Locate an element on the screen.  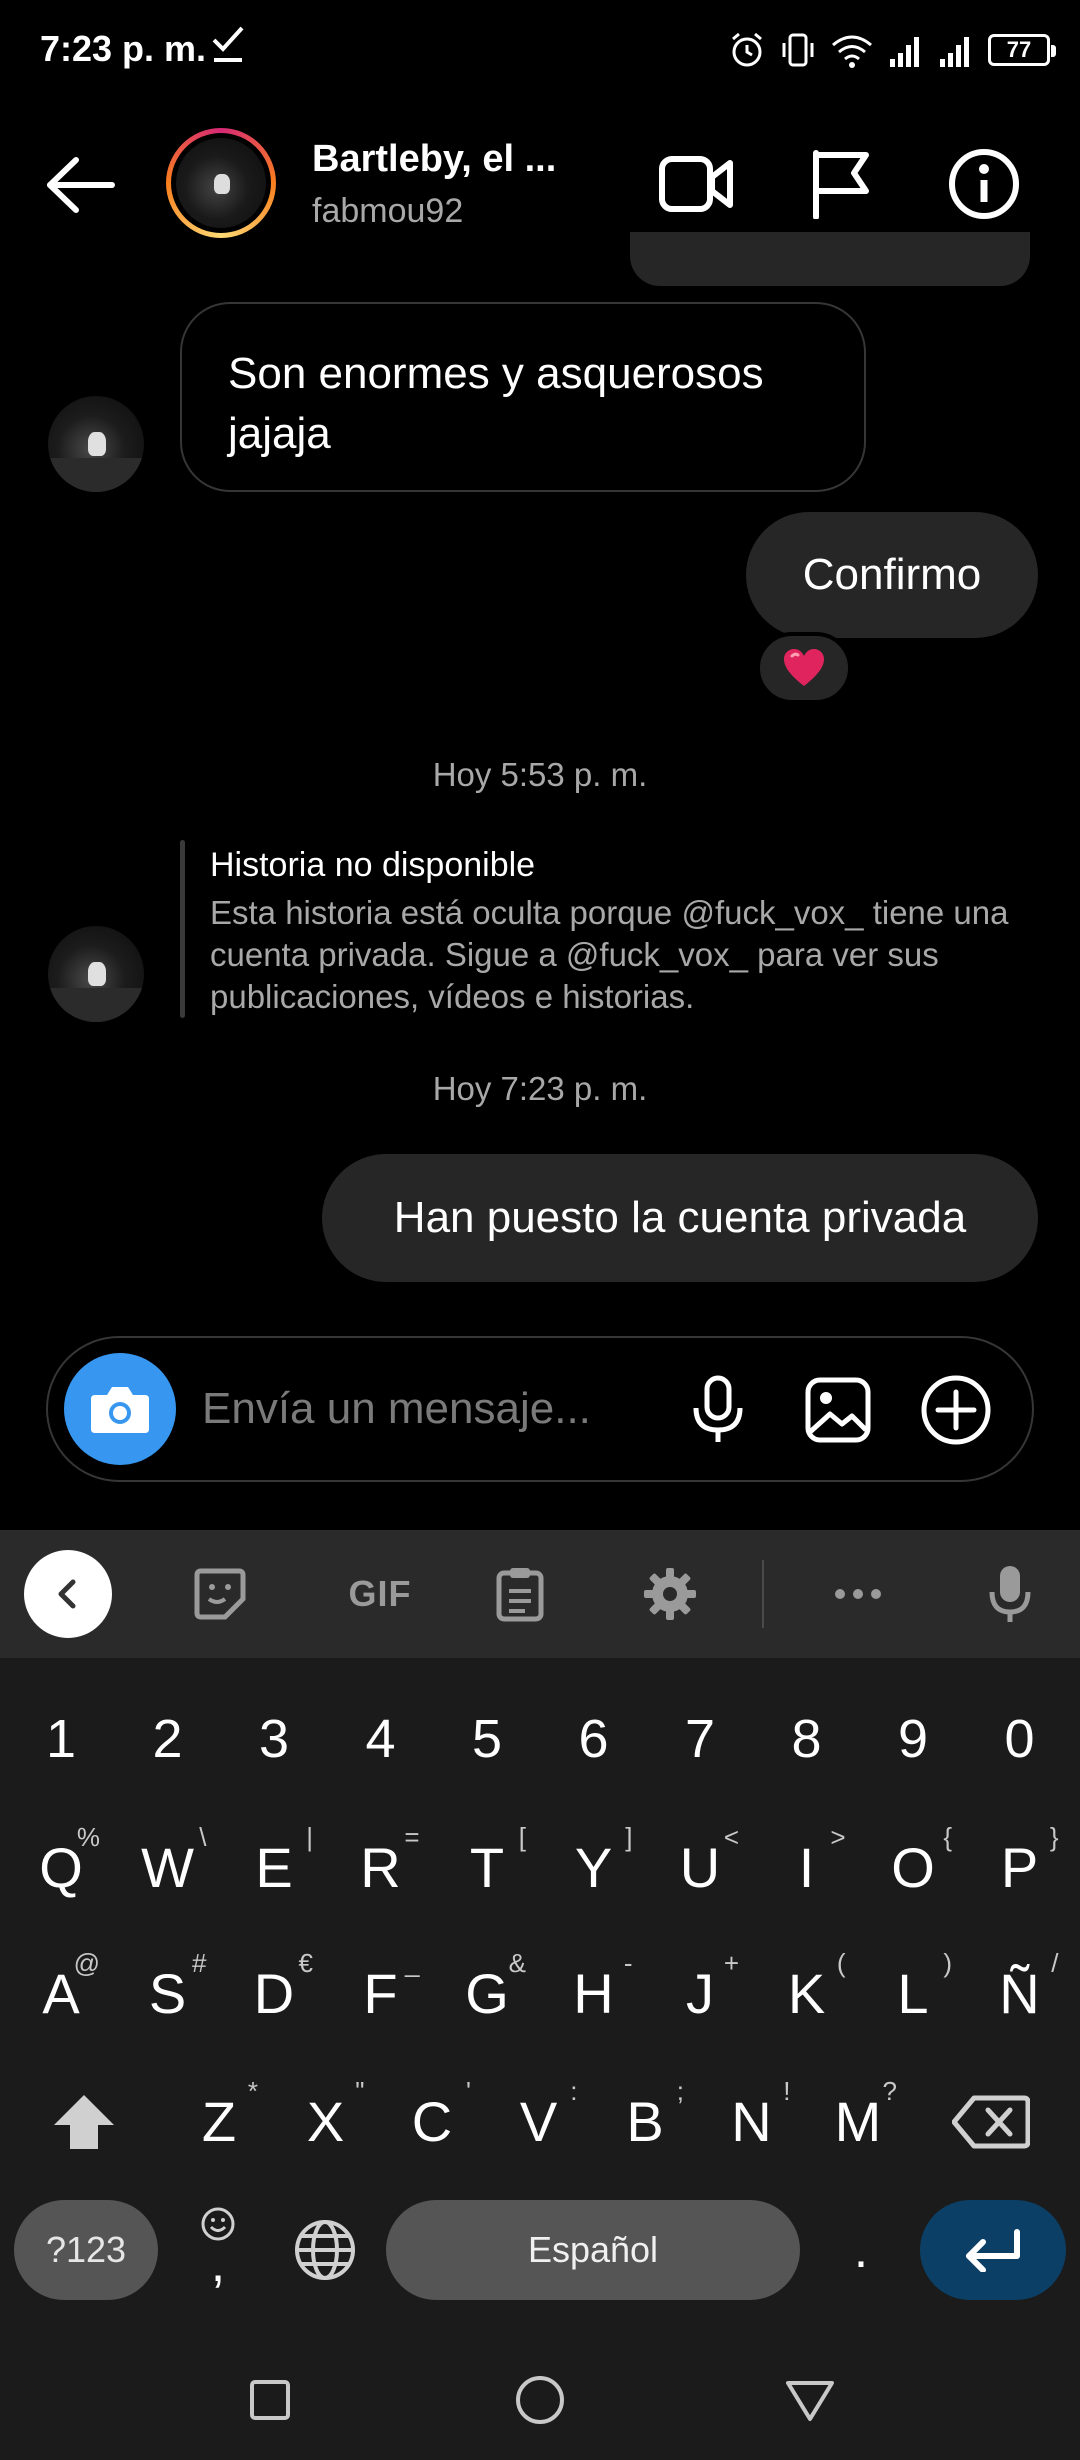
key-m: ? M is located at coordinates (858, 2121).